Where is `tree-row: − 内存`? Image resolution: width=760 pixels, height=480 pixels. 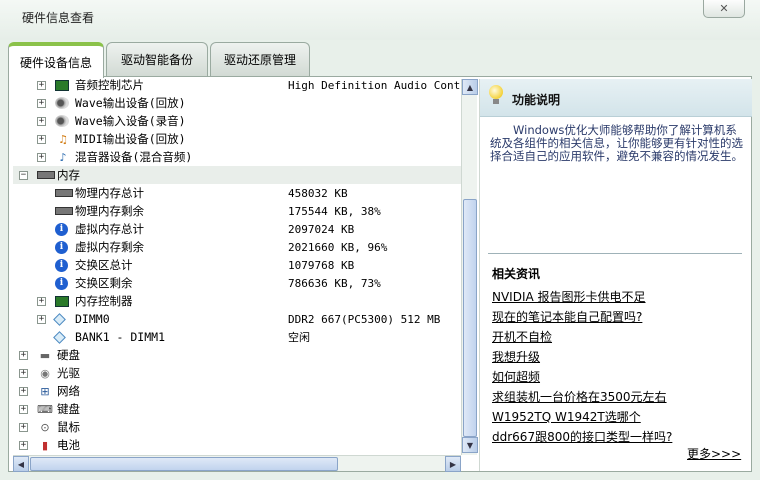
tree-row: − 内存 is located at coordinates (240, 175).